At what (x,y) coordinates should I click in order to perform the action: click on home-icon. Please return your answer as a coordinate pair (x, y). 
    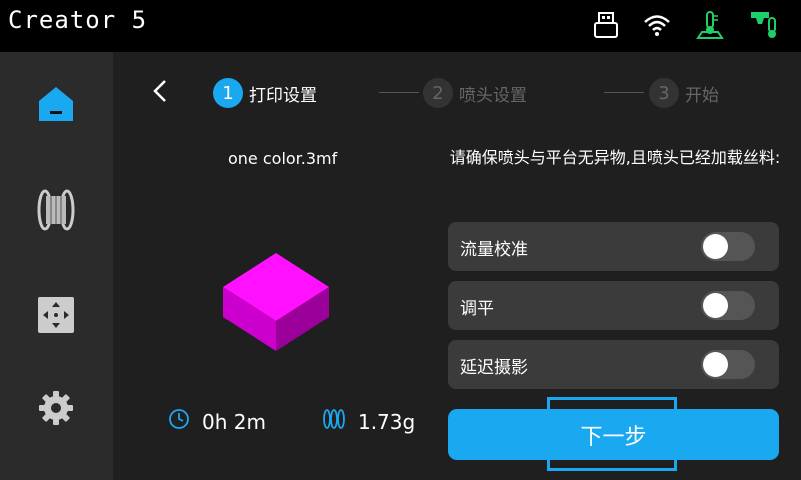
    Looking at the image, I should click on (56, 106).